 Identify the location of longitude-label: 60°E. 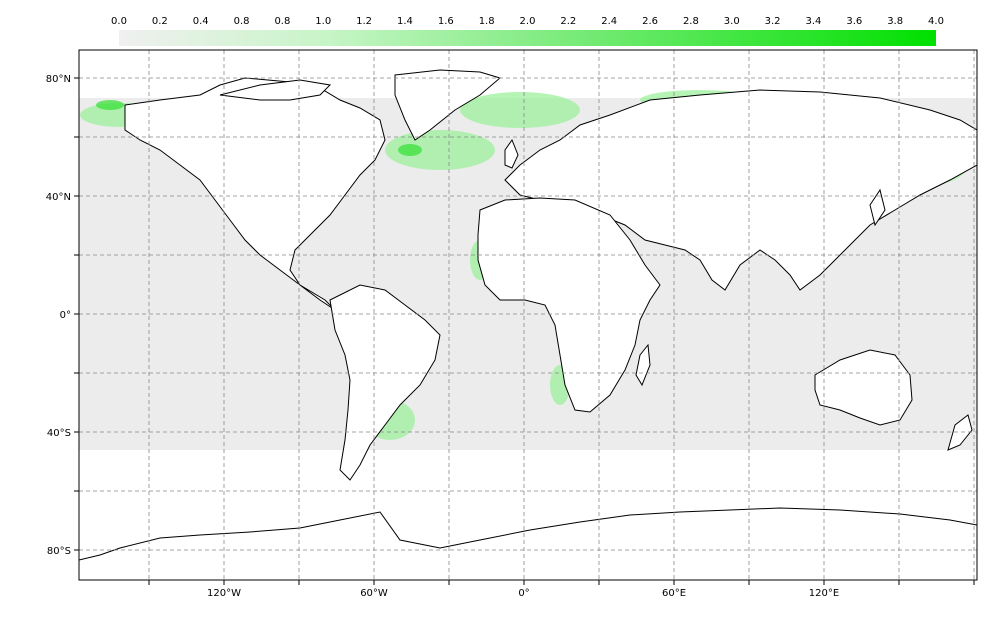
(674, 593).